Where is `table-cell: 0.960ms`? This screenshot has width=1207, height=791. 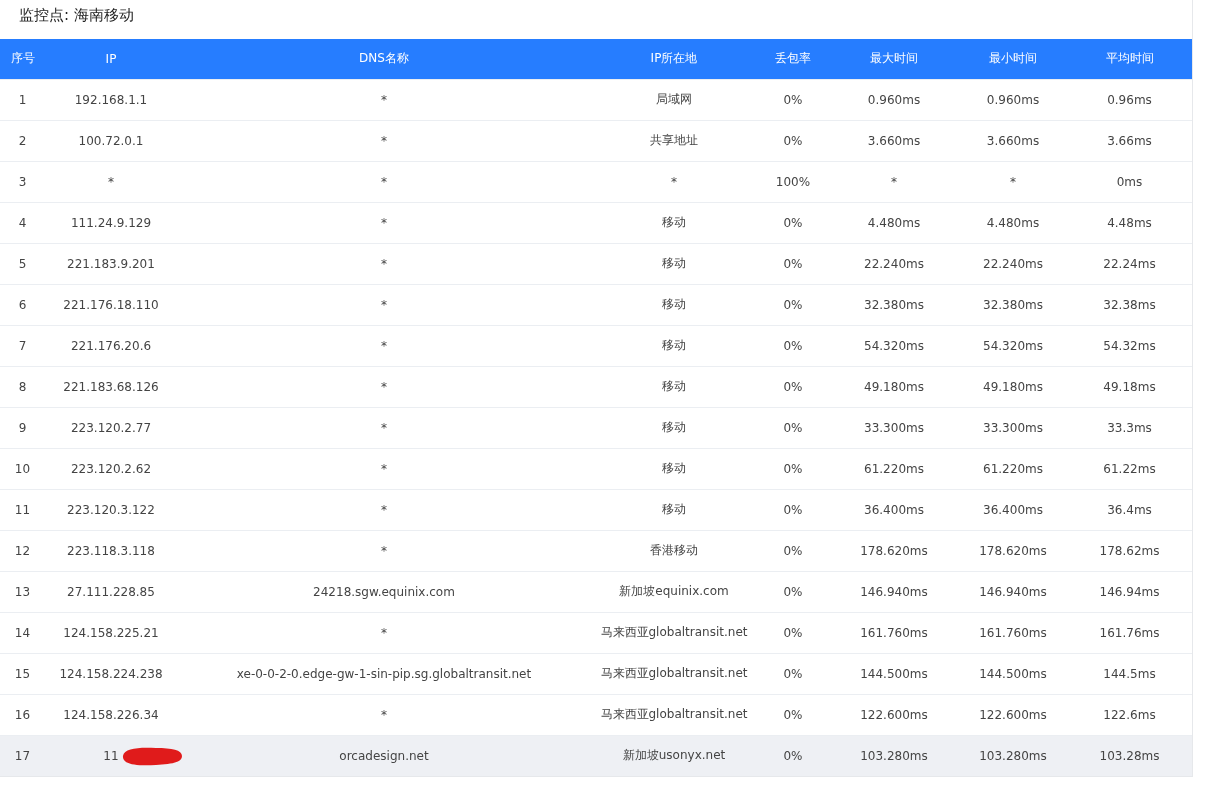 table-cell: 0.960ms is located at coordinates (1013, 99).